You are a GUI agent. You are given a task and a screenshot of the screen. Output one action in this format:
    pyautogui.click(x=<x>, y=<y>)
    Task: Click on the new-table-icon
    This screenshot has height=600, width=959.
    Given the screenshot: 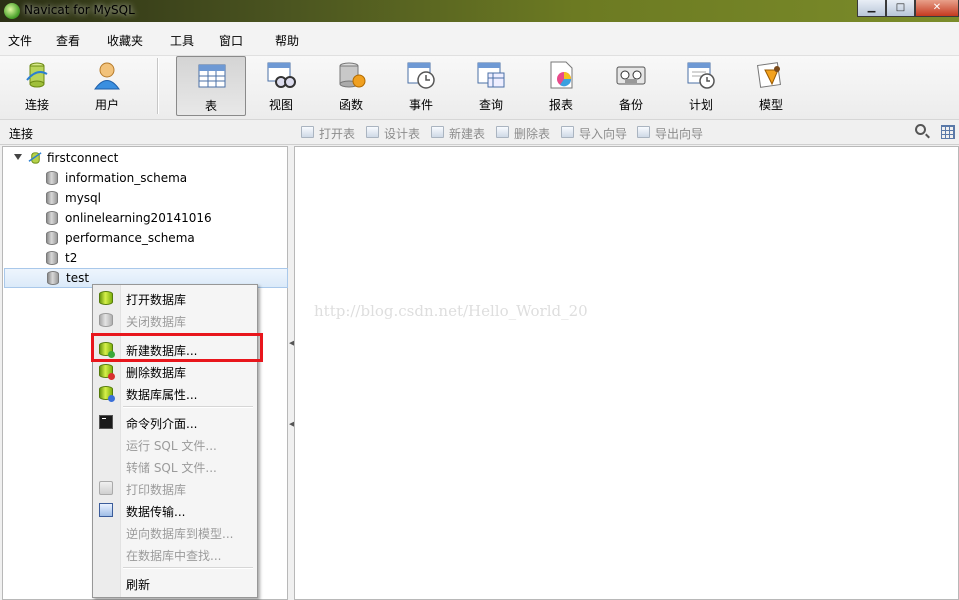 What is the action you would take?
    pyautogui.click(x=437, y=132)
    